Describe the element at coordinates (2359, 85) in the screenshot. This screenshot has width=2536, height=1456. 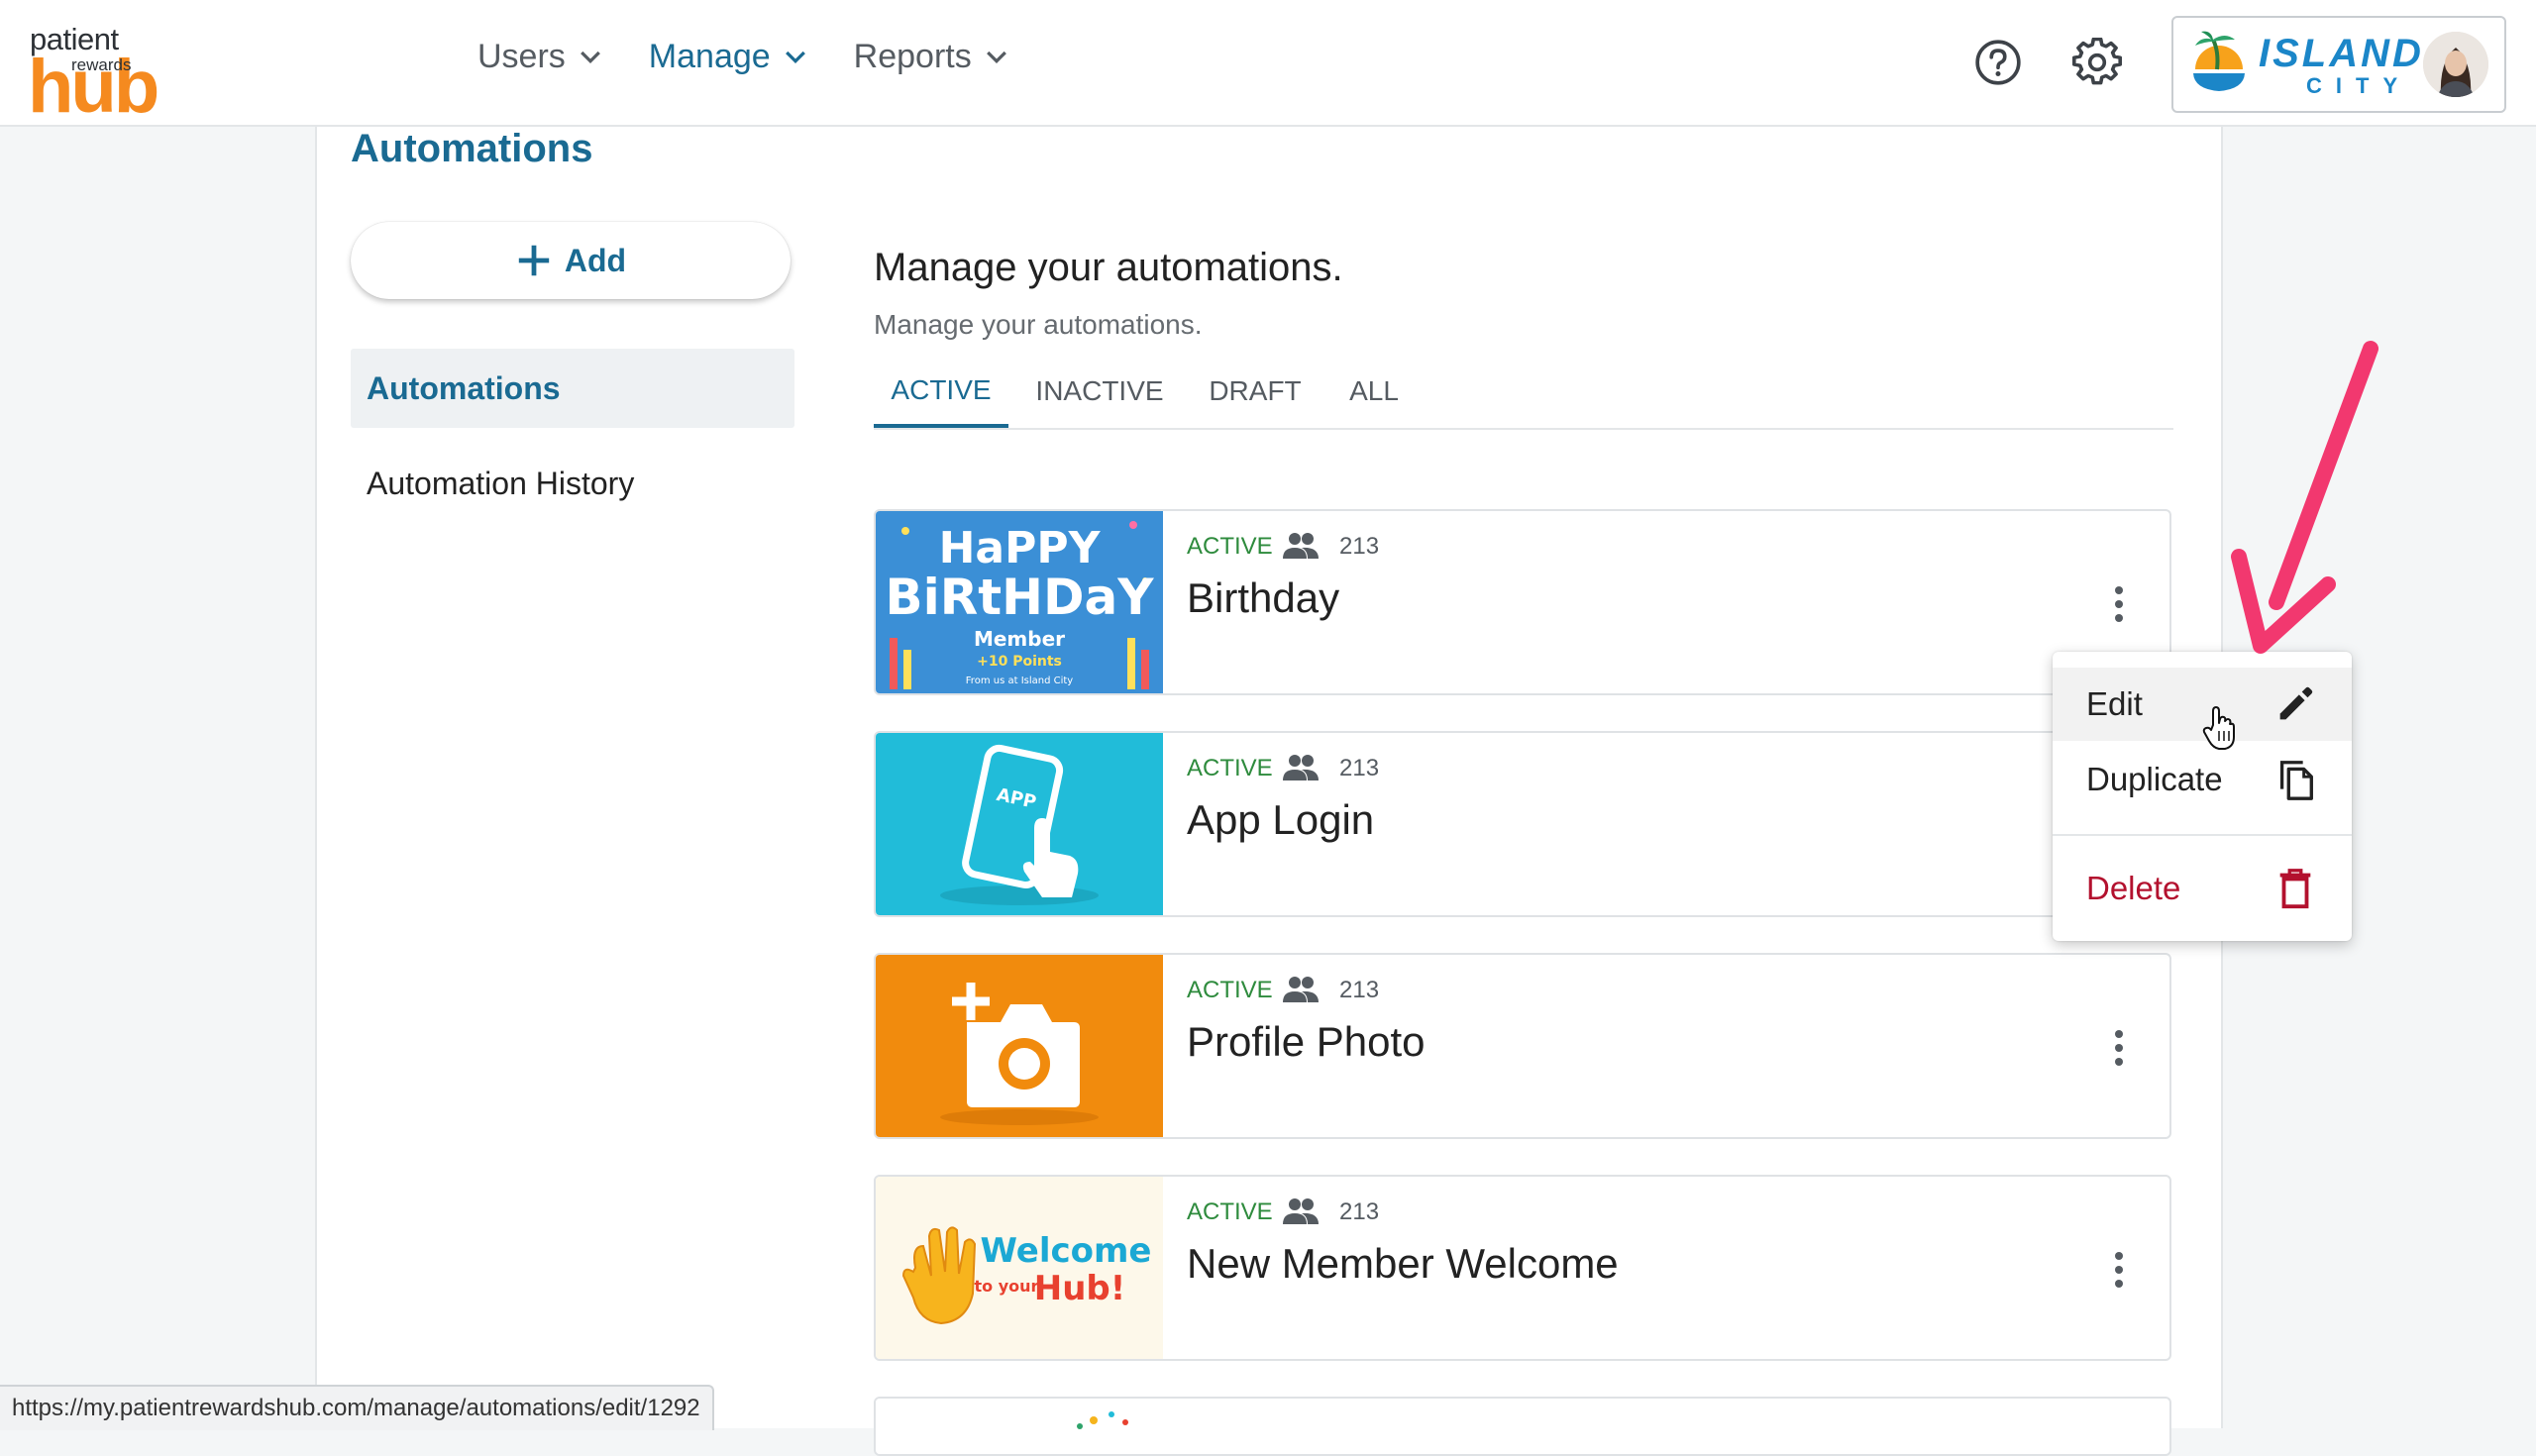
I see `brand-name-line2: CITY` at that location.